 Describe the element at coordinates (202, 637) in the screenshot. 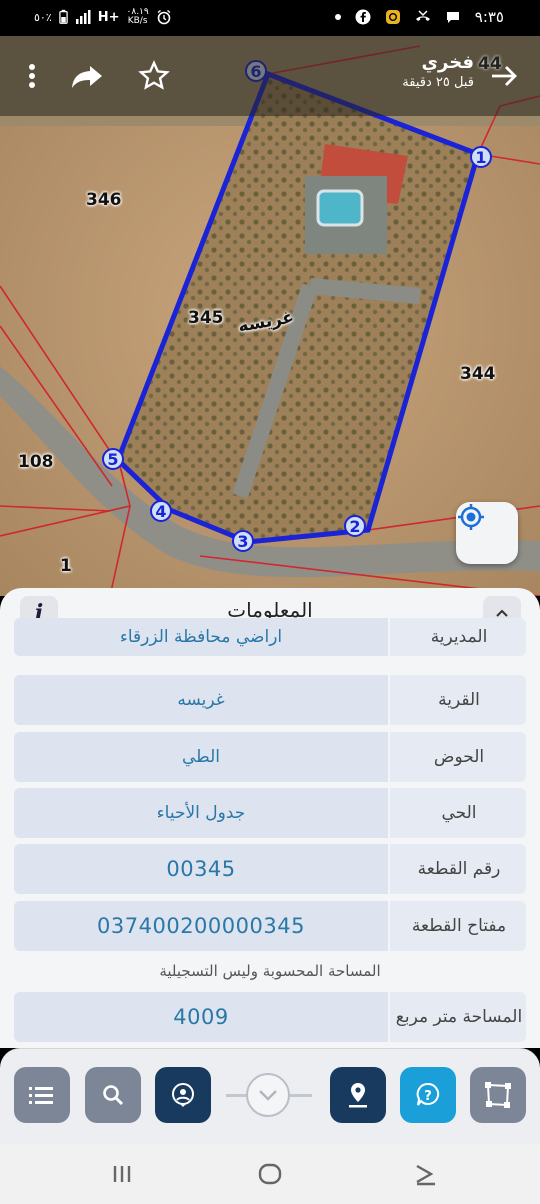

I see `info-row-value: اراضي محافظة الزرقاء` at that location.